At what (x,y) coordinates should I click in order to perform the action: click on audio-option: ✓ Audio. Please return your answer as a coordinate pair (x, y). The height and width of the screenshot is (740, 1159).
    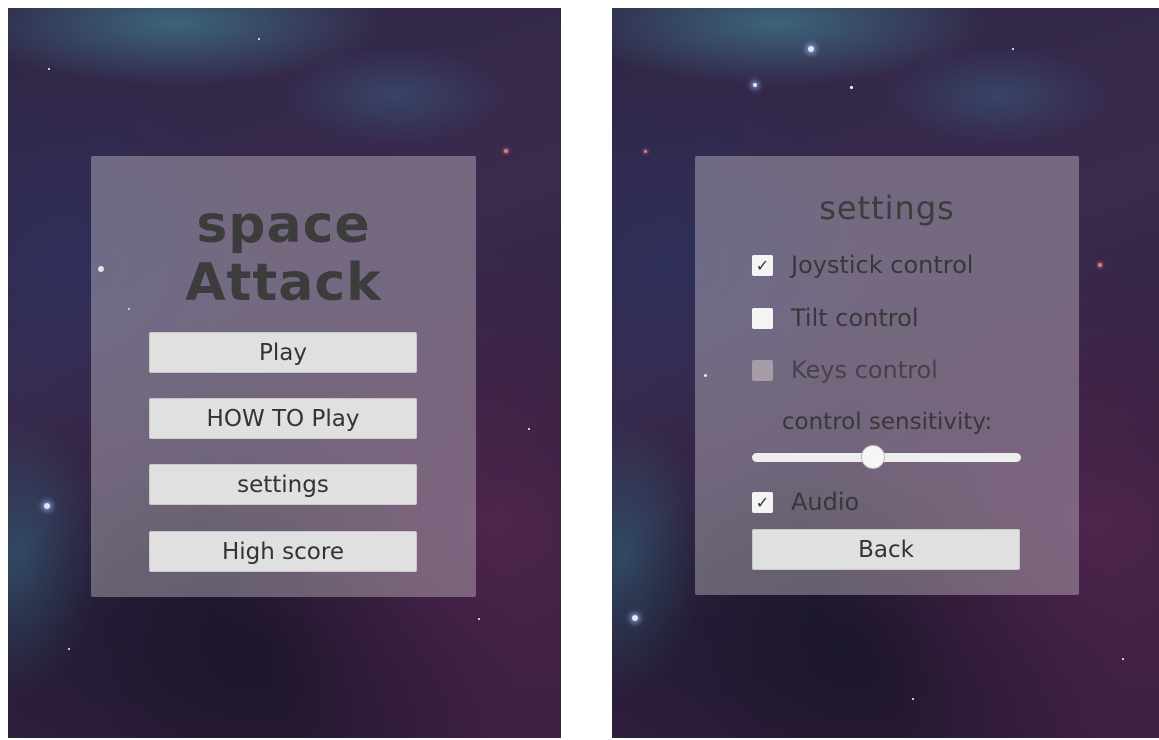
    Looking at the image, I should click on (805, 502).